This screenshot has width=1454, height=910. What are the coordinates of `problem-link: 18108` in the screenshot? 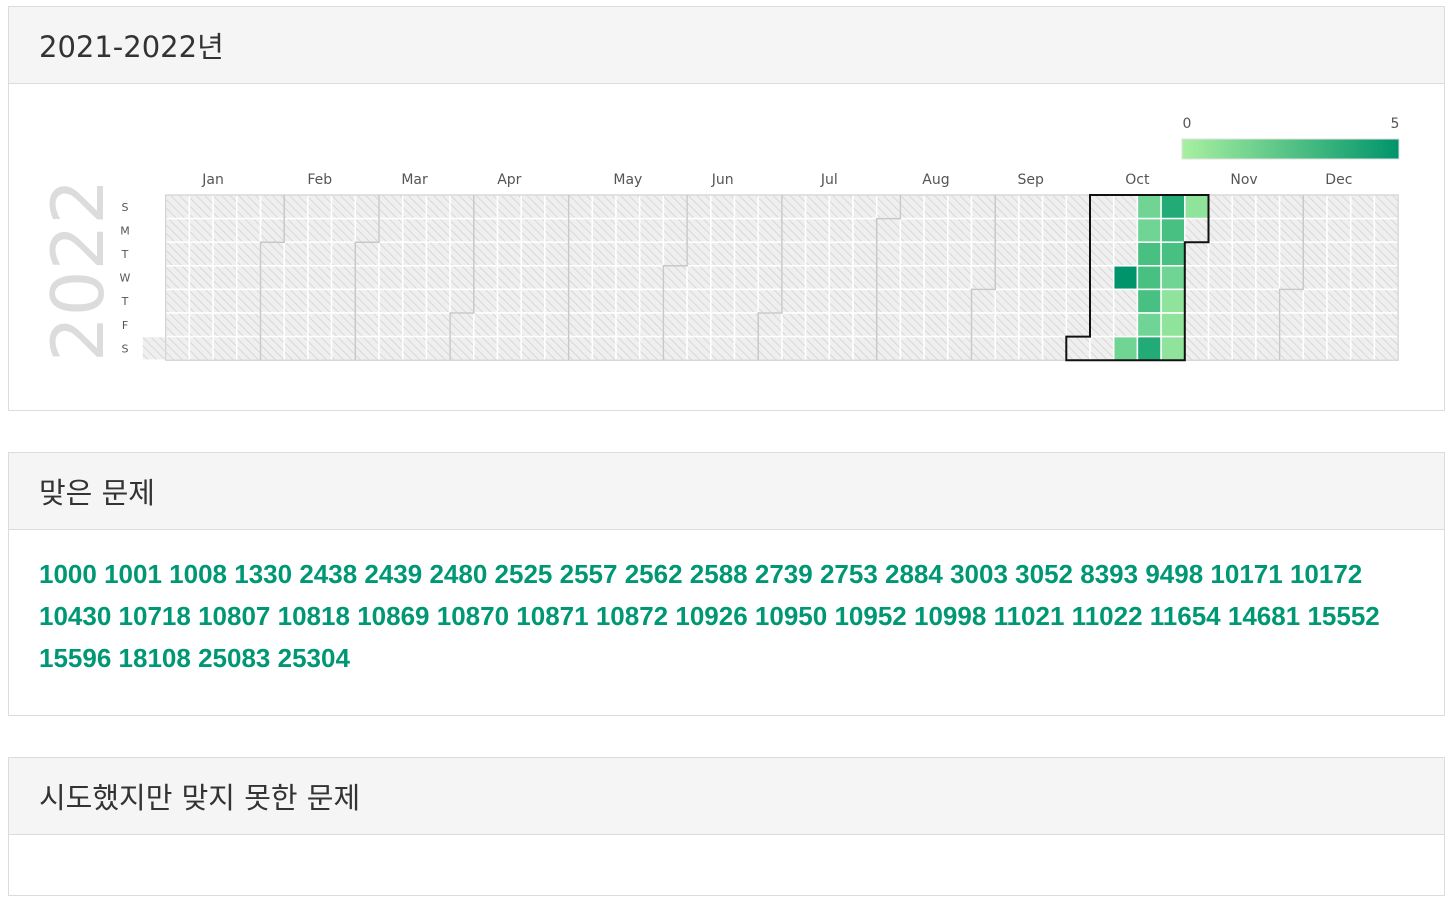 It's located at (155, 658).